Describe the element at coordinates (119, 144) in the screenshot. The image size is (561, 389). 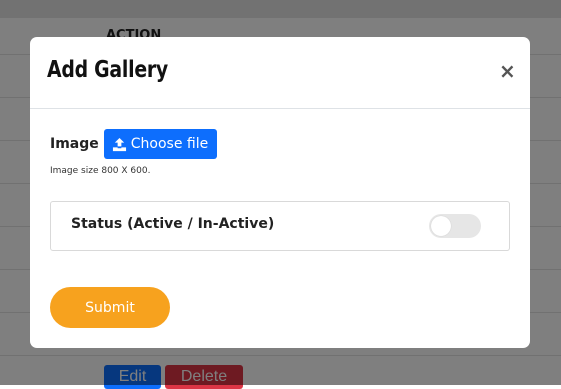
I see `upload-icon` at that location.